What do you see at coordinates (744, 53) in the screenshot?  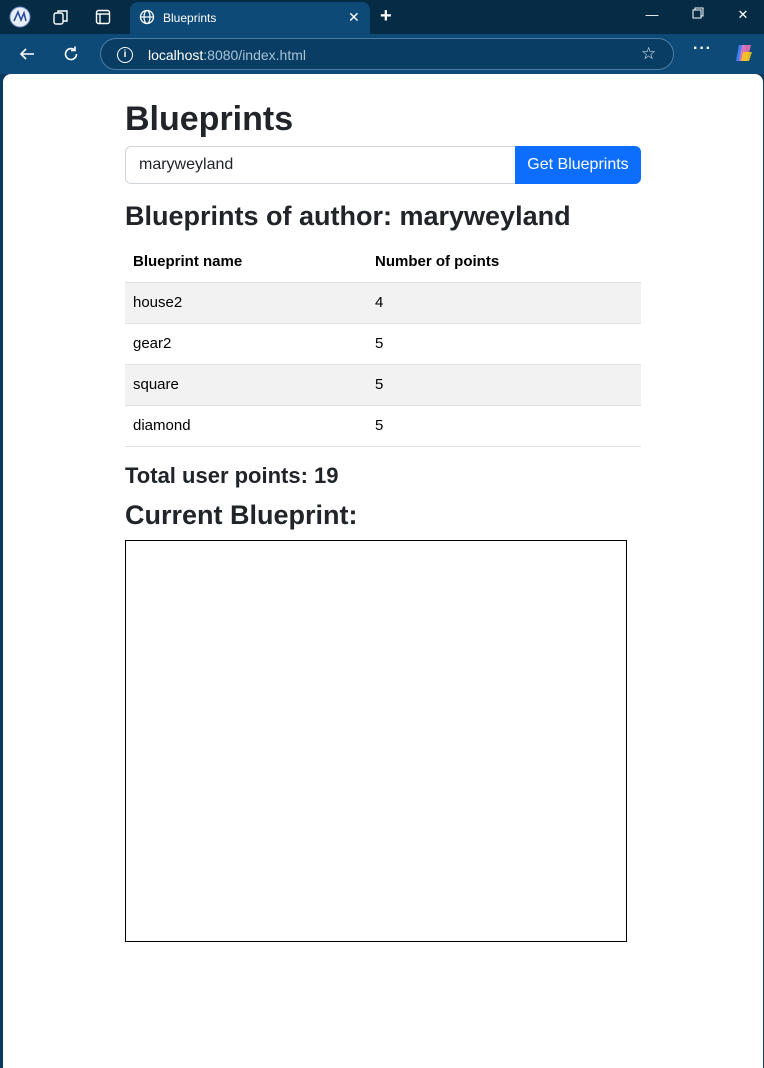 I see `copilot-icon` at bounding box center [744, 53].